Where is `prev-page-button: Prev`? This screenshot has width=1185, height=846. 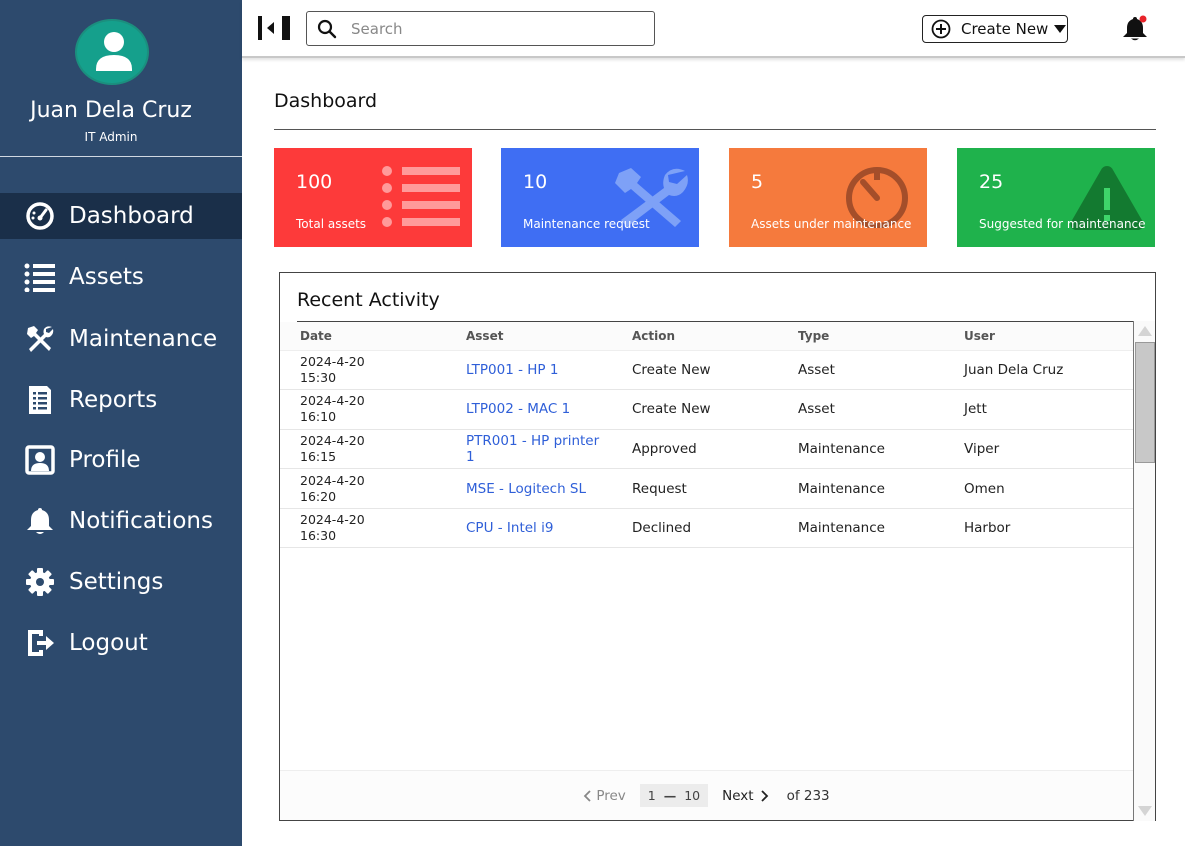 prev-page-button: Prev is located at coordinates (604, 795).